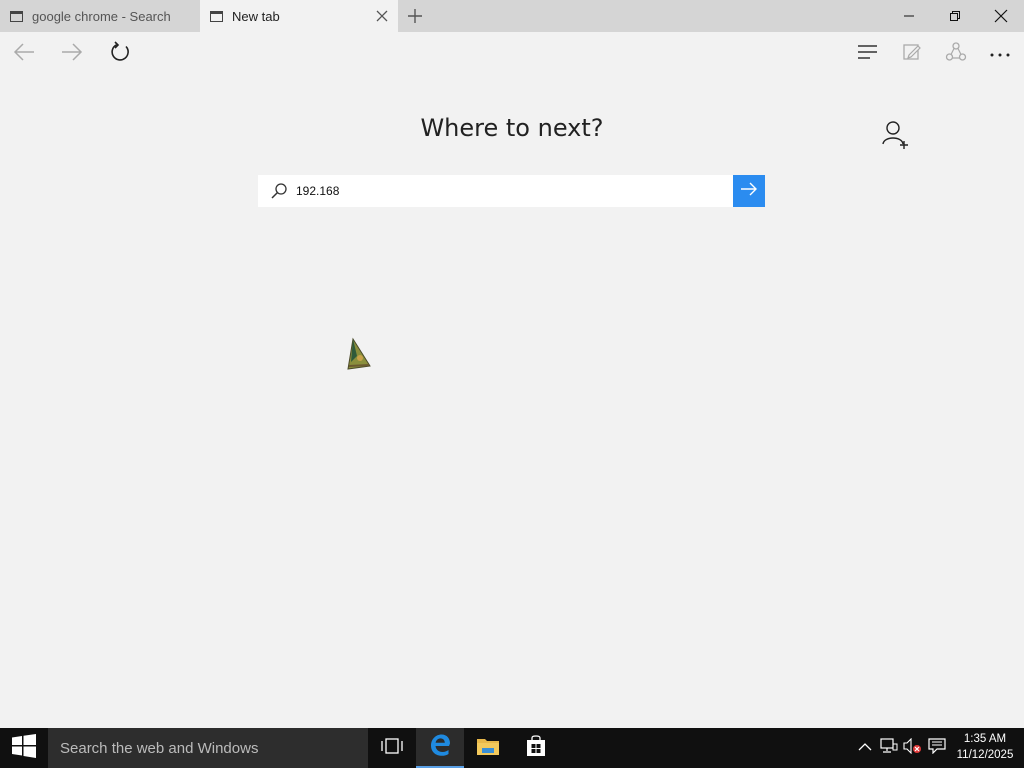 This screenshot has height=768, width=1024. I want to click on windows-logo-icon, so click(24, 748).